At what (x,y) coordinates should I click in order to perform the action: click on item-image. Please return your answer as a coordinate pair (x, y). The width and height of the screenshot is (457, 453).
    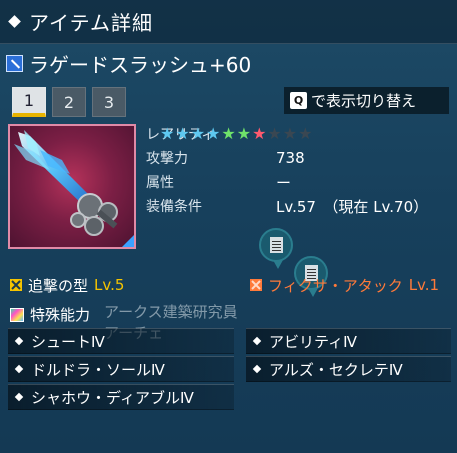
    Looking at the image, I should click on (72, 186).